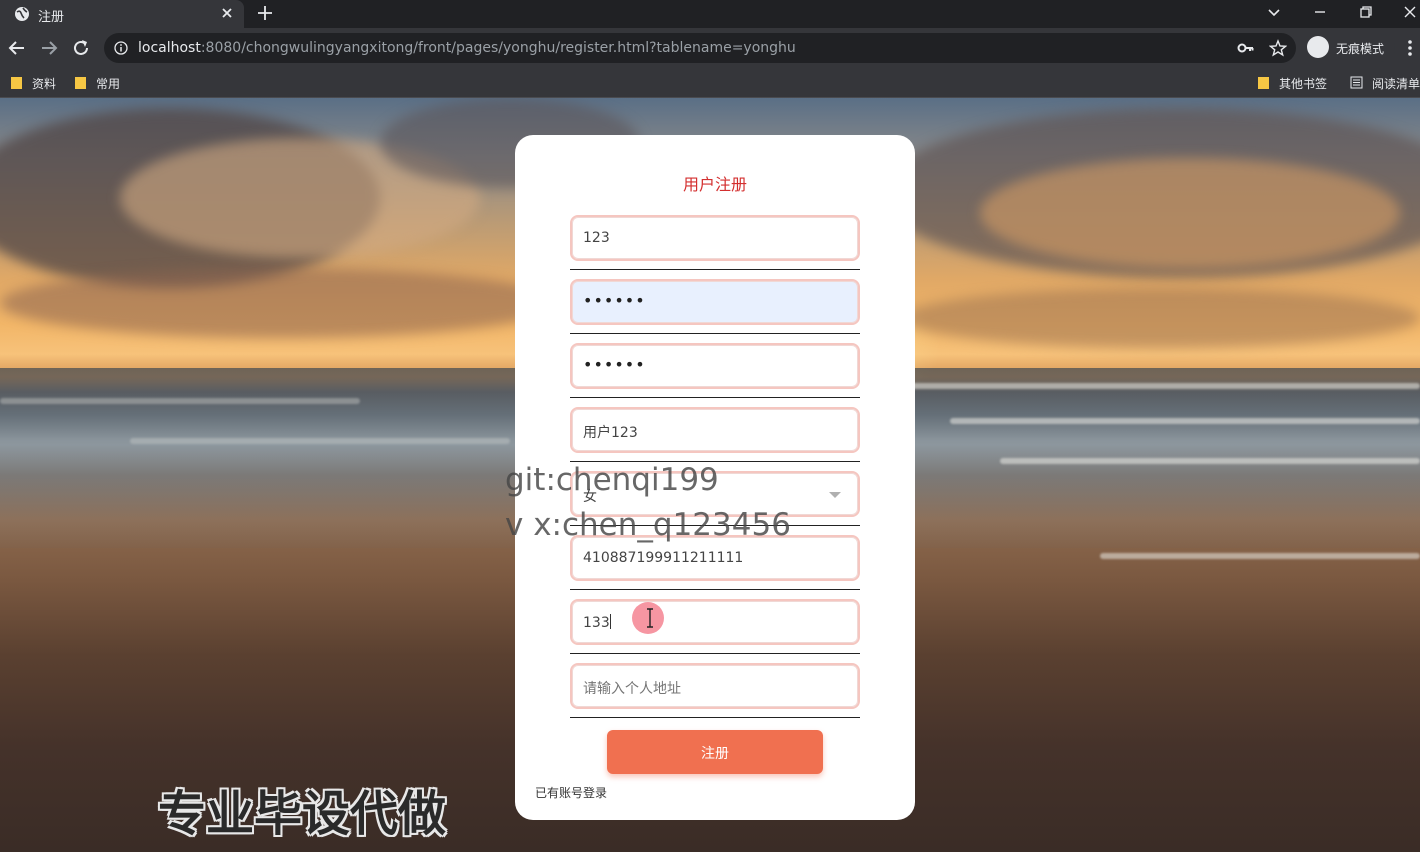 The height and width of the screenshot is (852, 1420). Describe the element at coordinates (715, 430) in the screenshot. I see `username-input: 用户123` at that location.